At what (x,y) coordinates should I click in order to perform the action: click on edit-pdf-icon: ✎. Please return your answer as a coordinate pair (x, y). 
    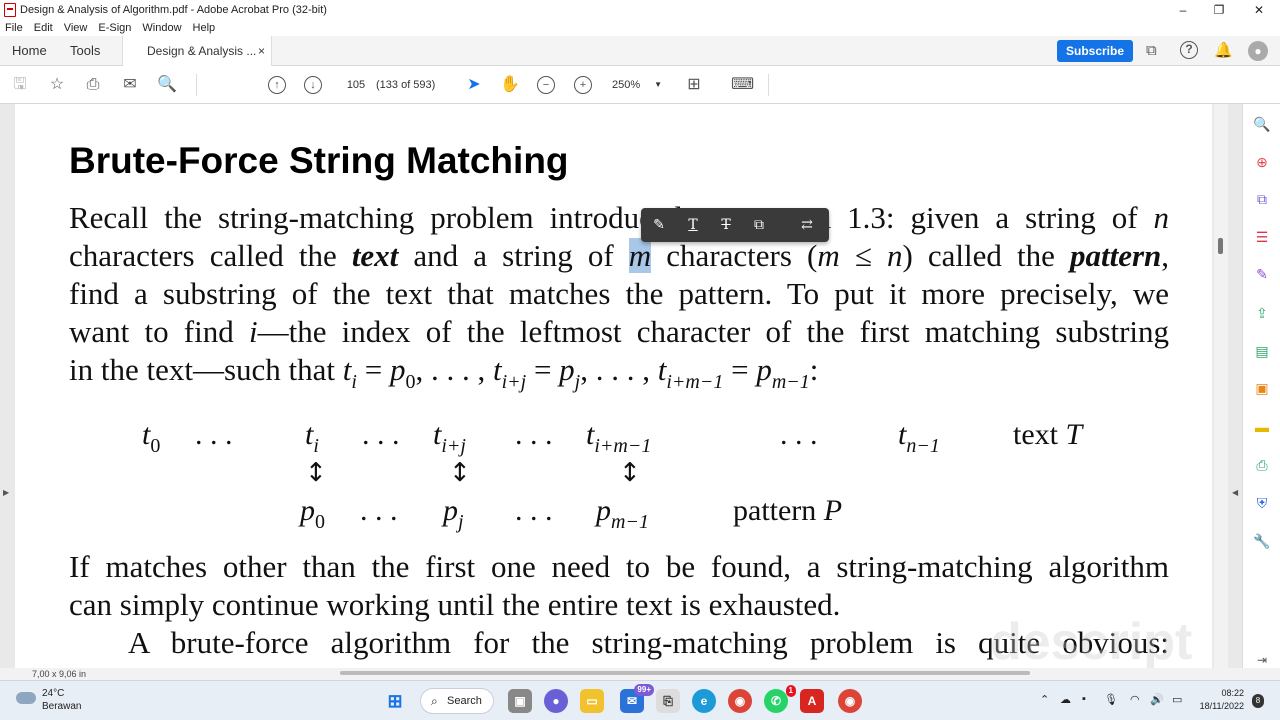
    Looking at the image, I should click on (1262, 274).